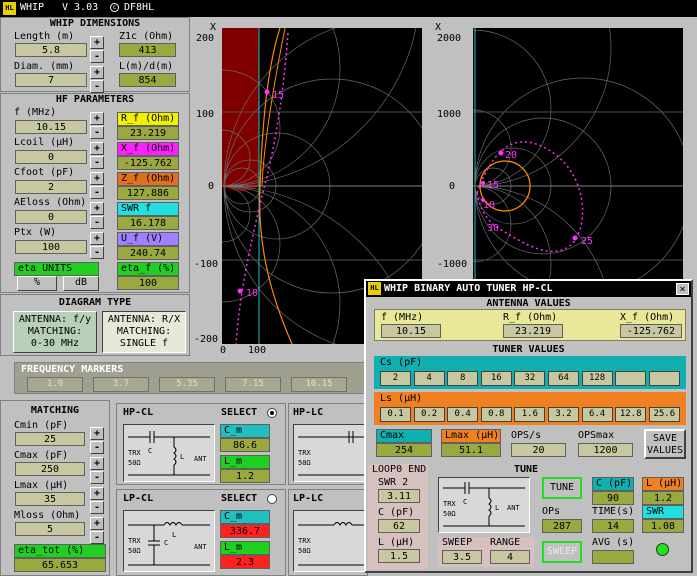 Image resolution: width=697 pixels, height=576 pixels. I want to click on lp-cl-cm-value: 336.7, so click(245, 531).